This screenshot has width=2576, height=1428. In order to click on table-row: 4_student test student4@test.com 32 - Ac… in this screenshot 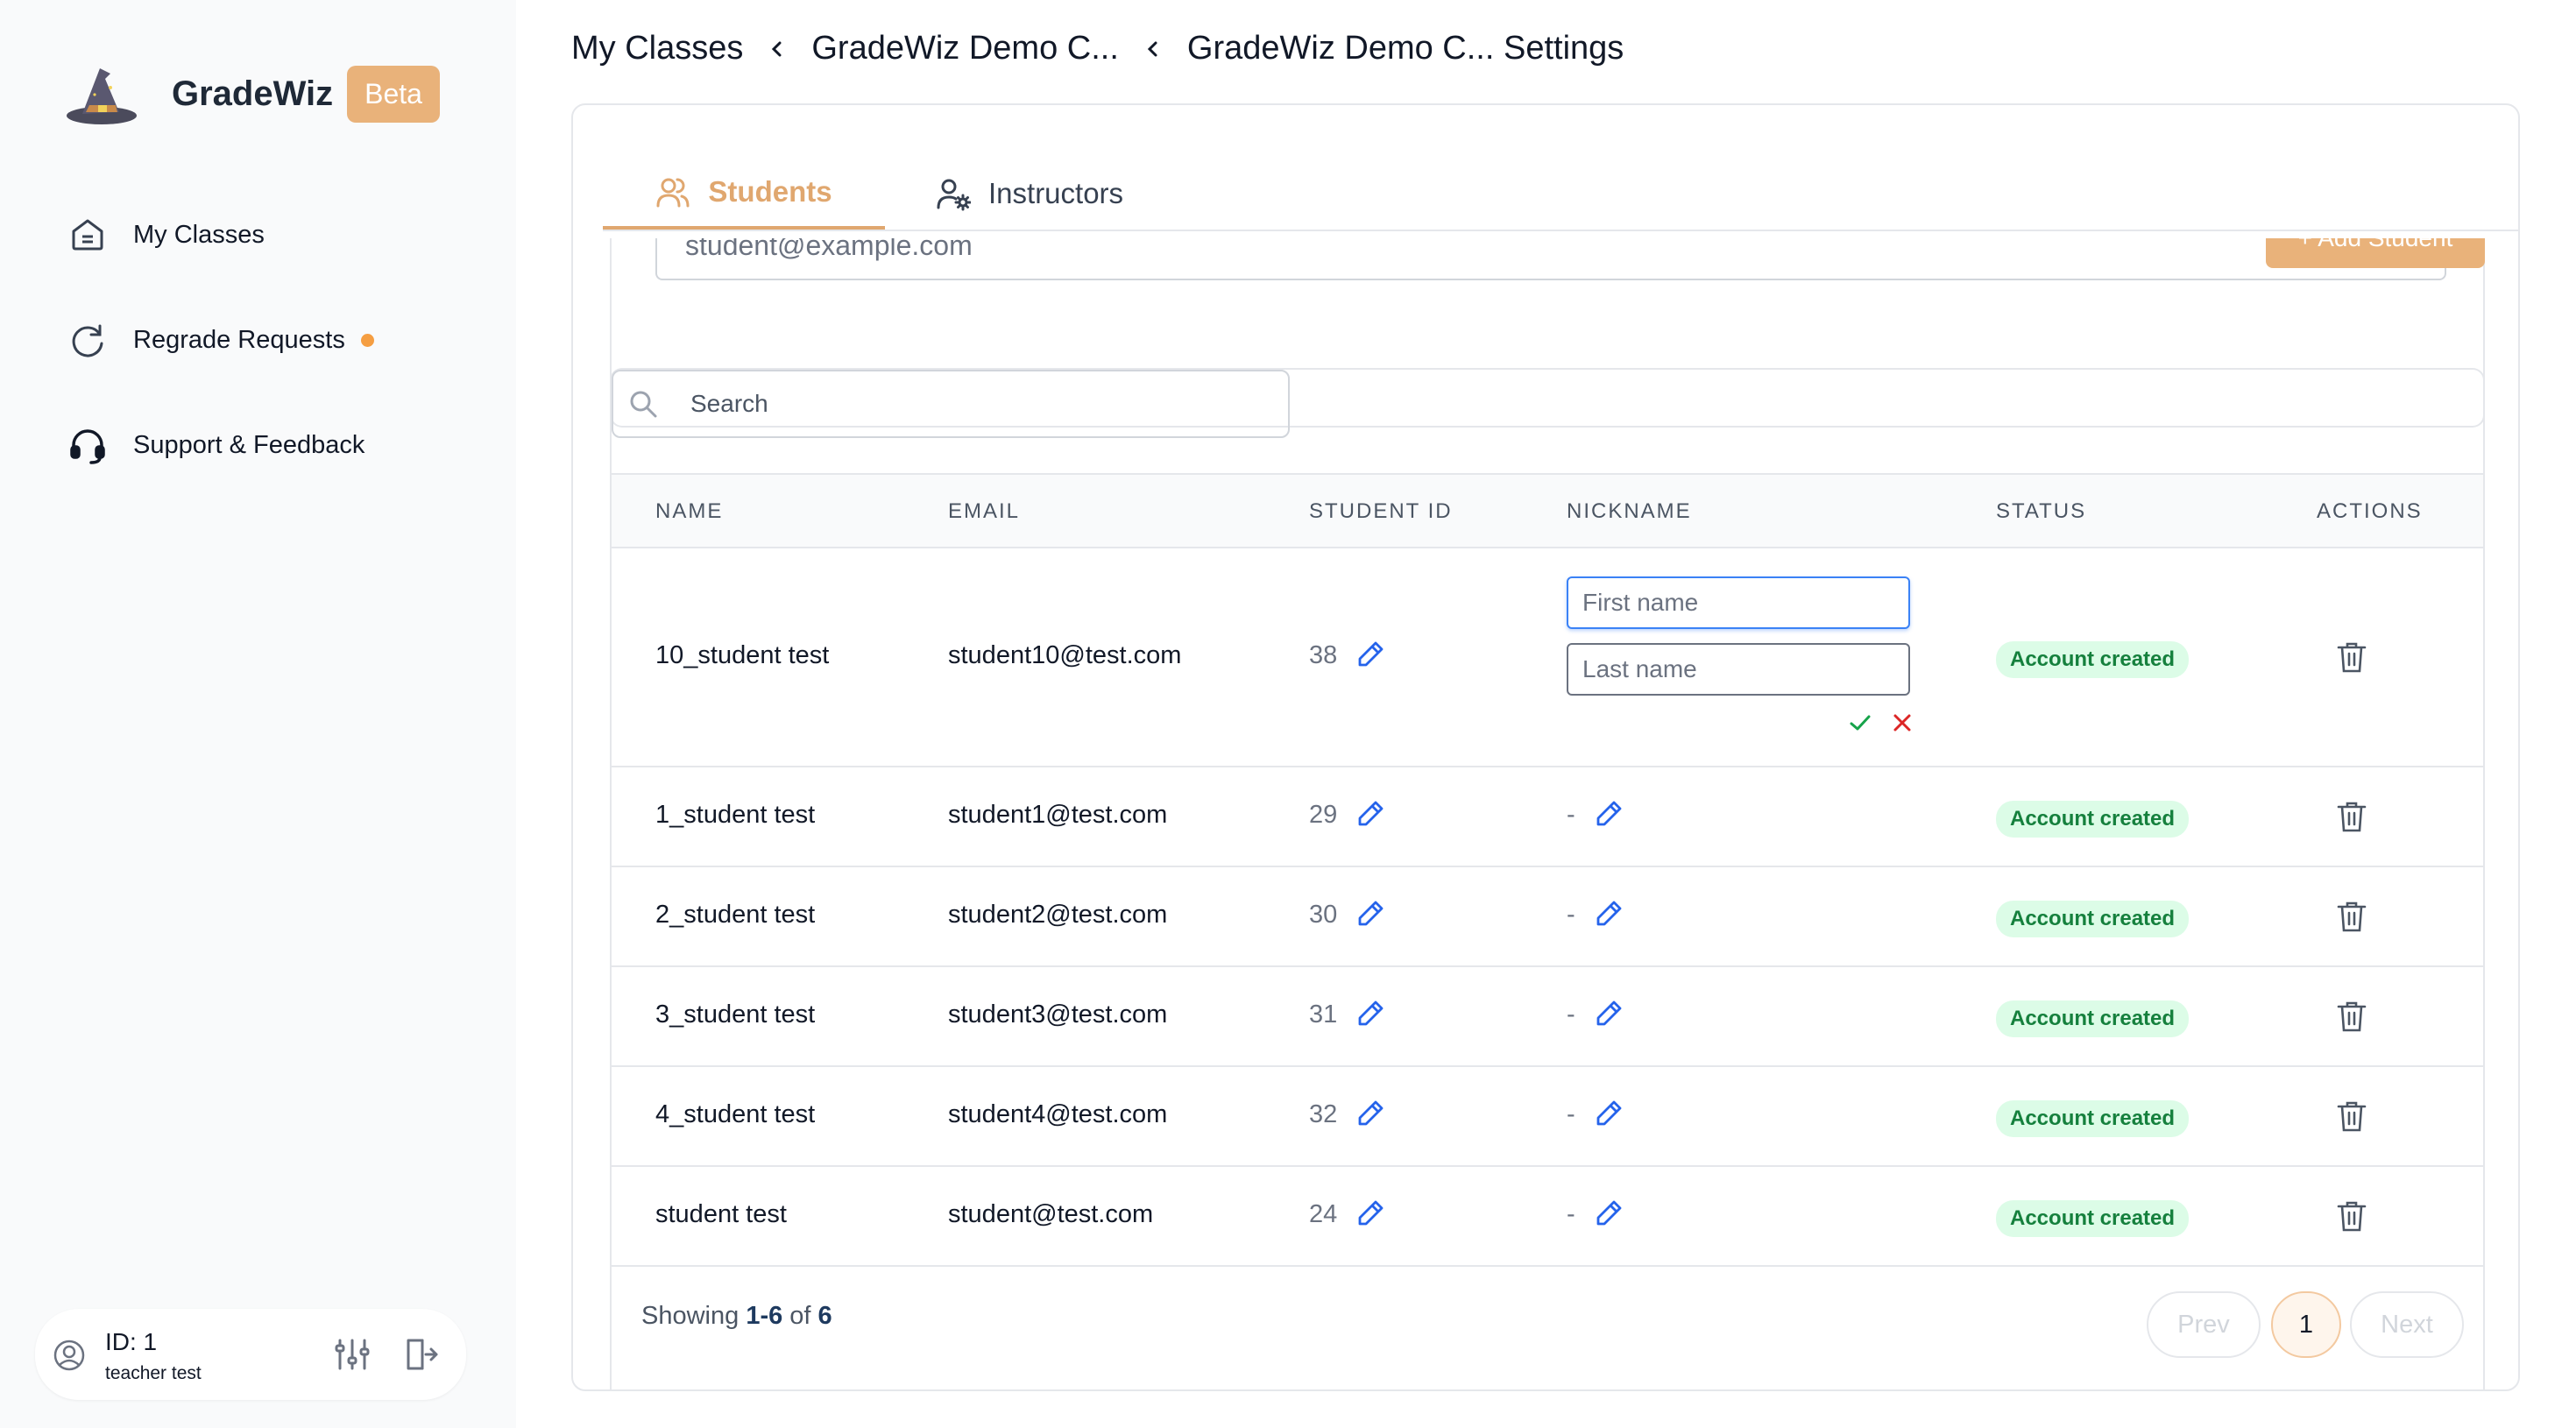, I will do `click(1547, 1117)`.